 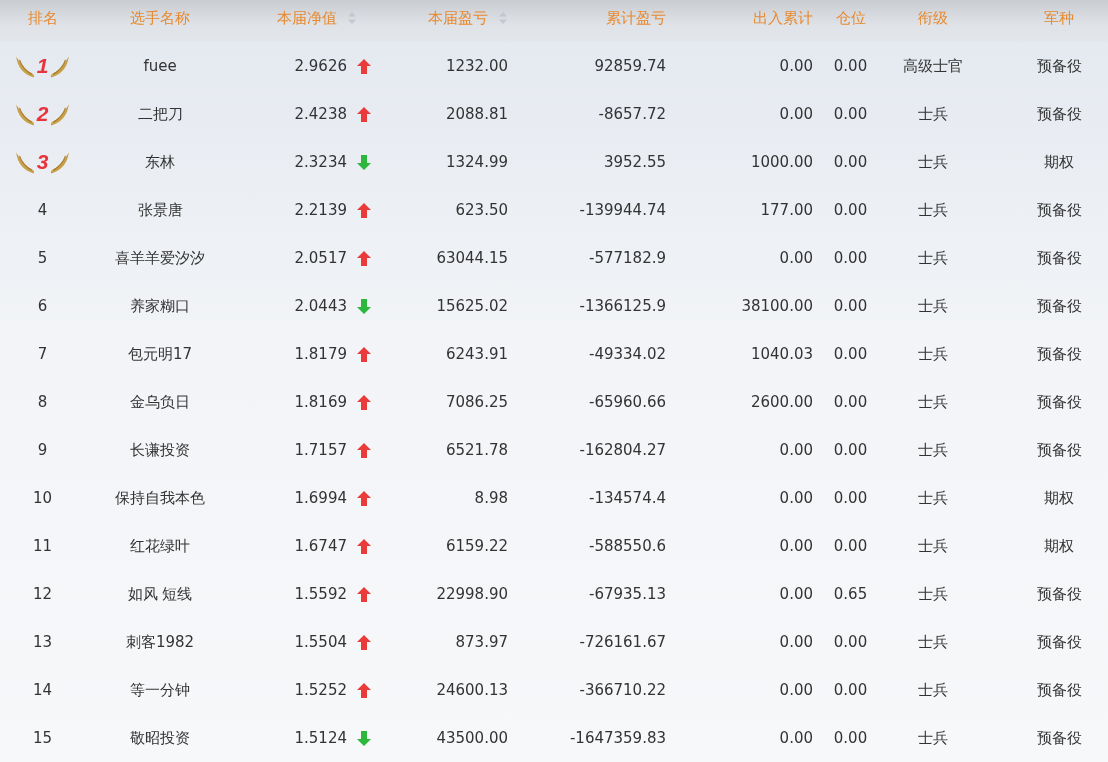 What do you see at coordinates (42, 498) in the screenshot?
I see `rank-number: 10` at bounding box center [42, 498].